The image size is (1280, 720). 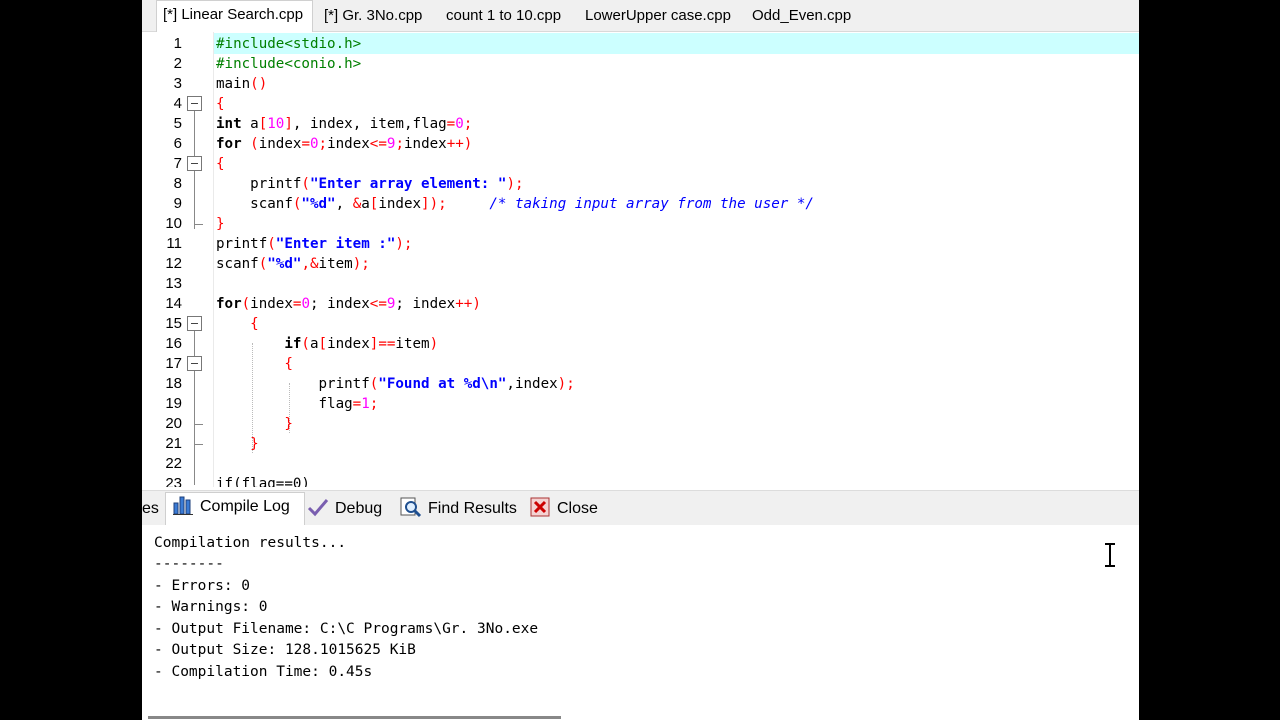 I want to click on tab-count-1-to-10: count 1 to 10.cpp, so click(x=503, y=16).